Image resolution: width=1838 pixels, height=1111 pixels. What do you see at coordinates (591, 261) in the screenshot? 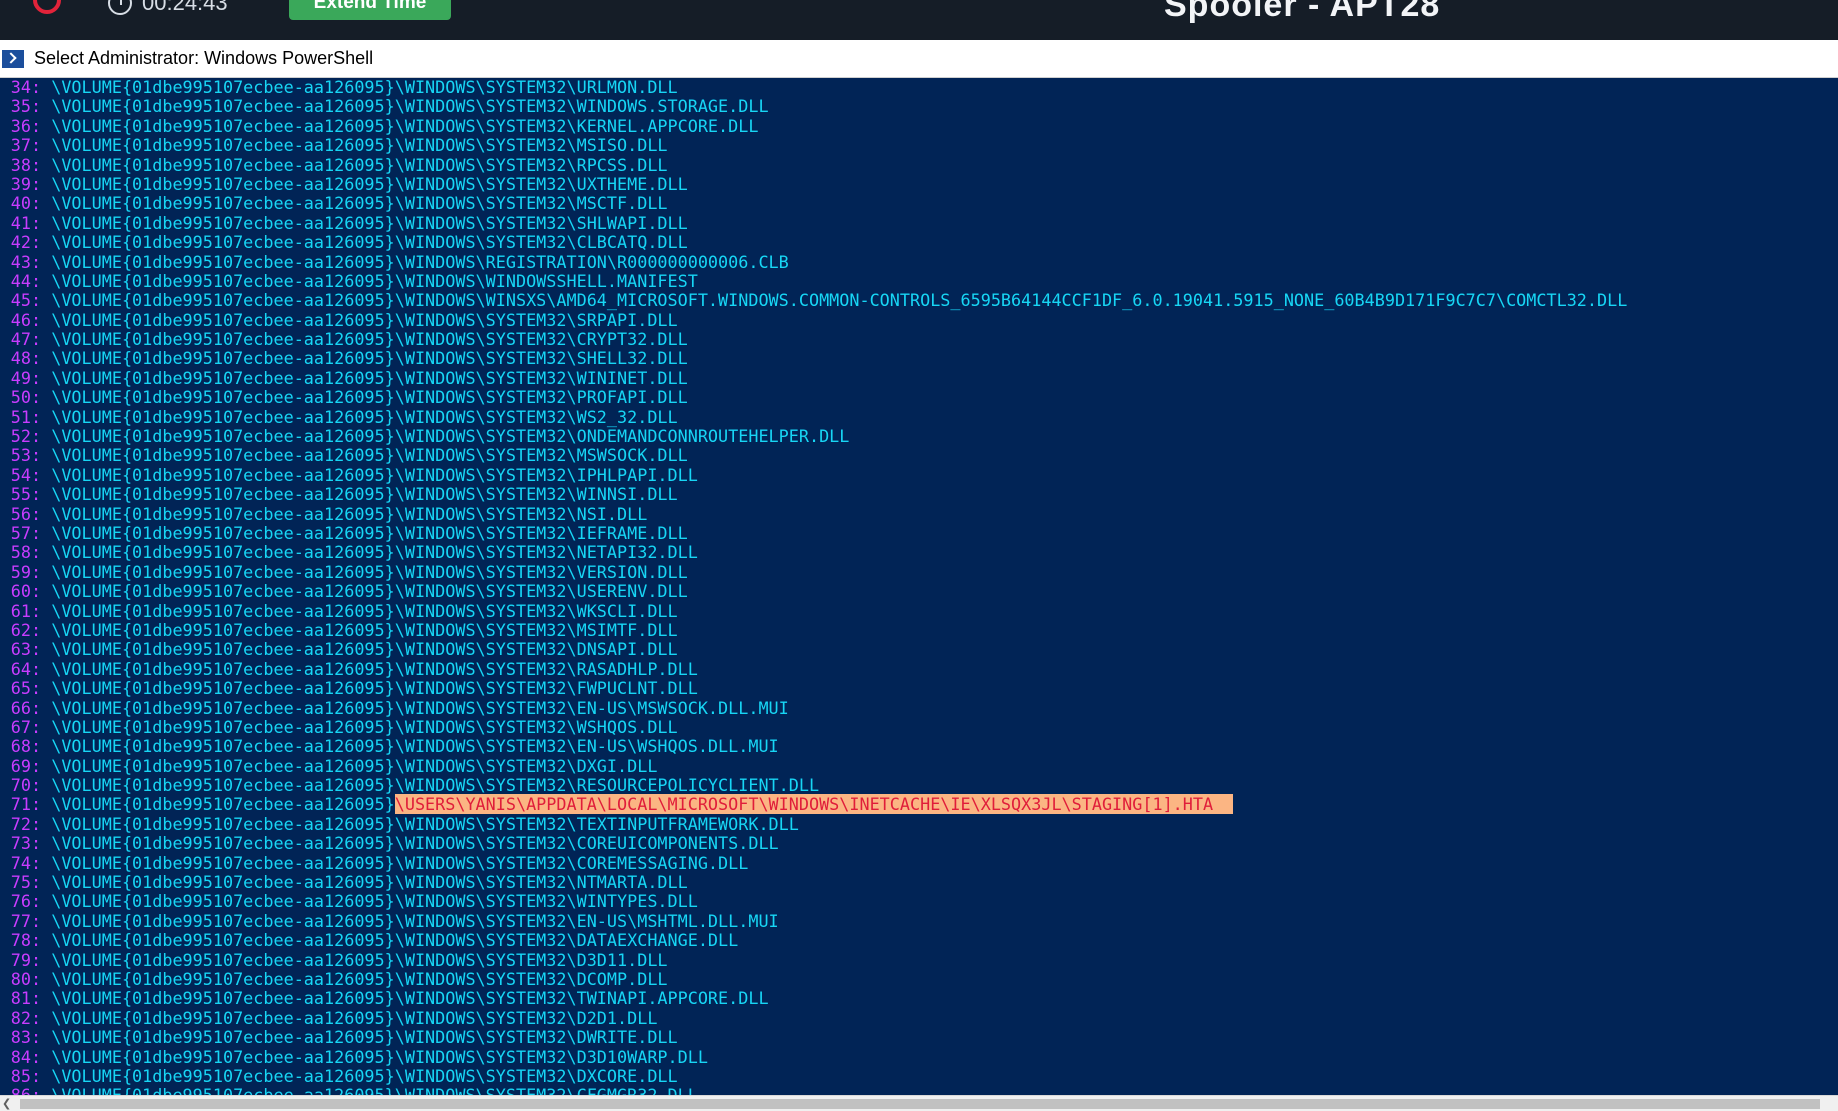
I see `file-path: \WINDOWS\REGISTRATION\R000000000006.CLB` at bounding box center [591, 261].